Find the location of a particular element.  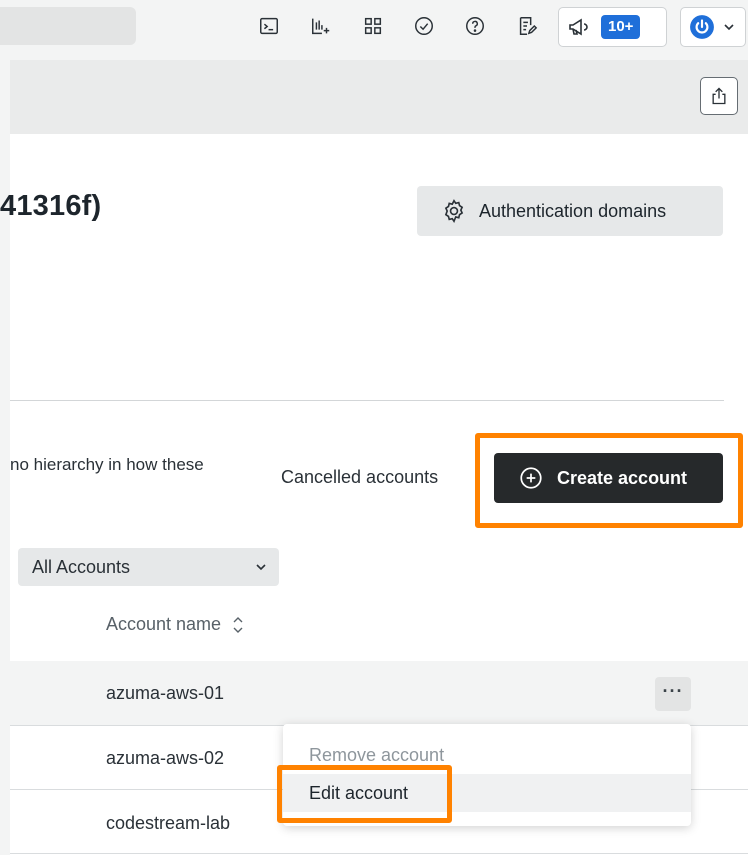

sort-icon is located at coordinates (238, 624).